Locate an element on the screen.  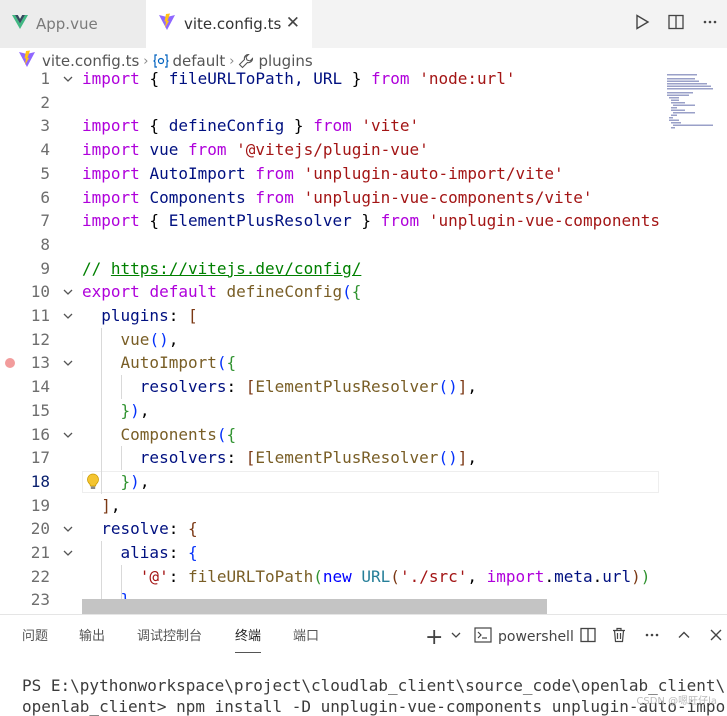
kill-terminal-button is located at coordinates (619, 637).